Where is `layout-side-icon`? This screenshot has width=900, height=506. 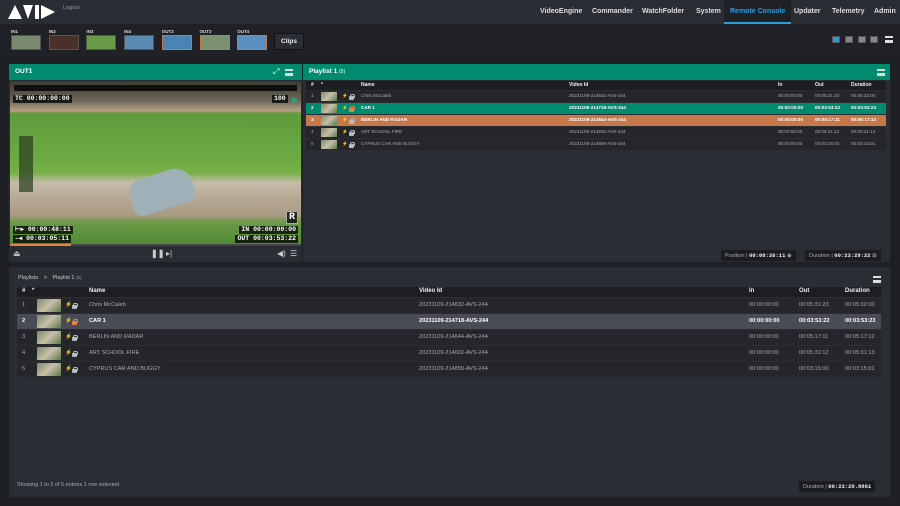
layout-side-icon is located at coordinates (874, 39).